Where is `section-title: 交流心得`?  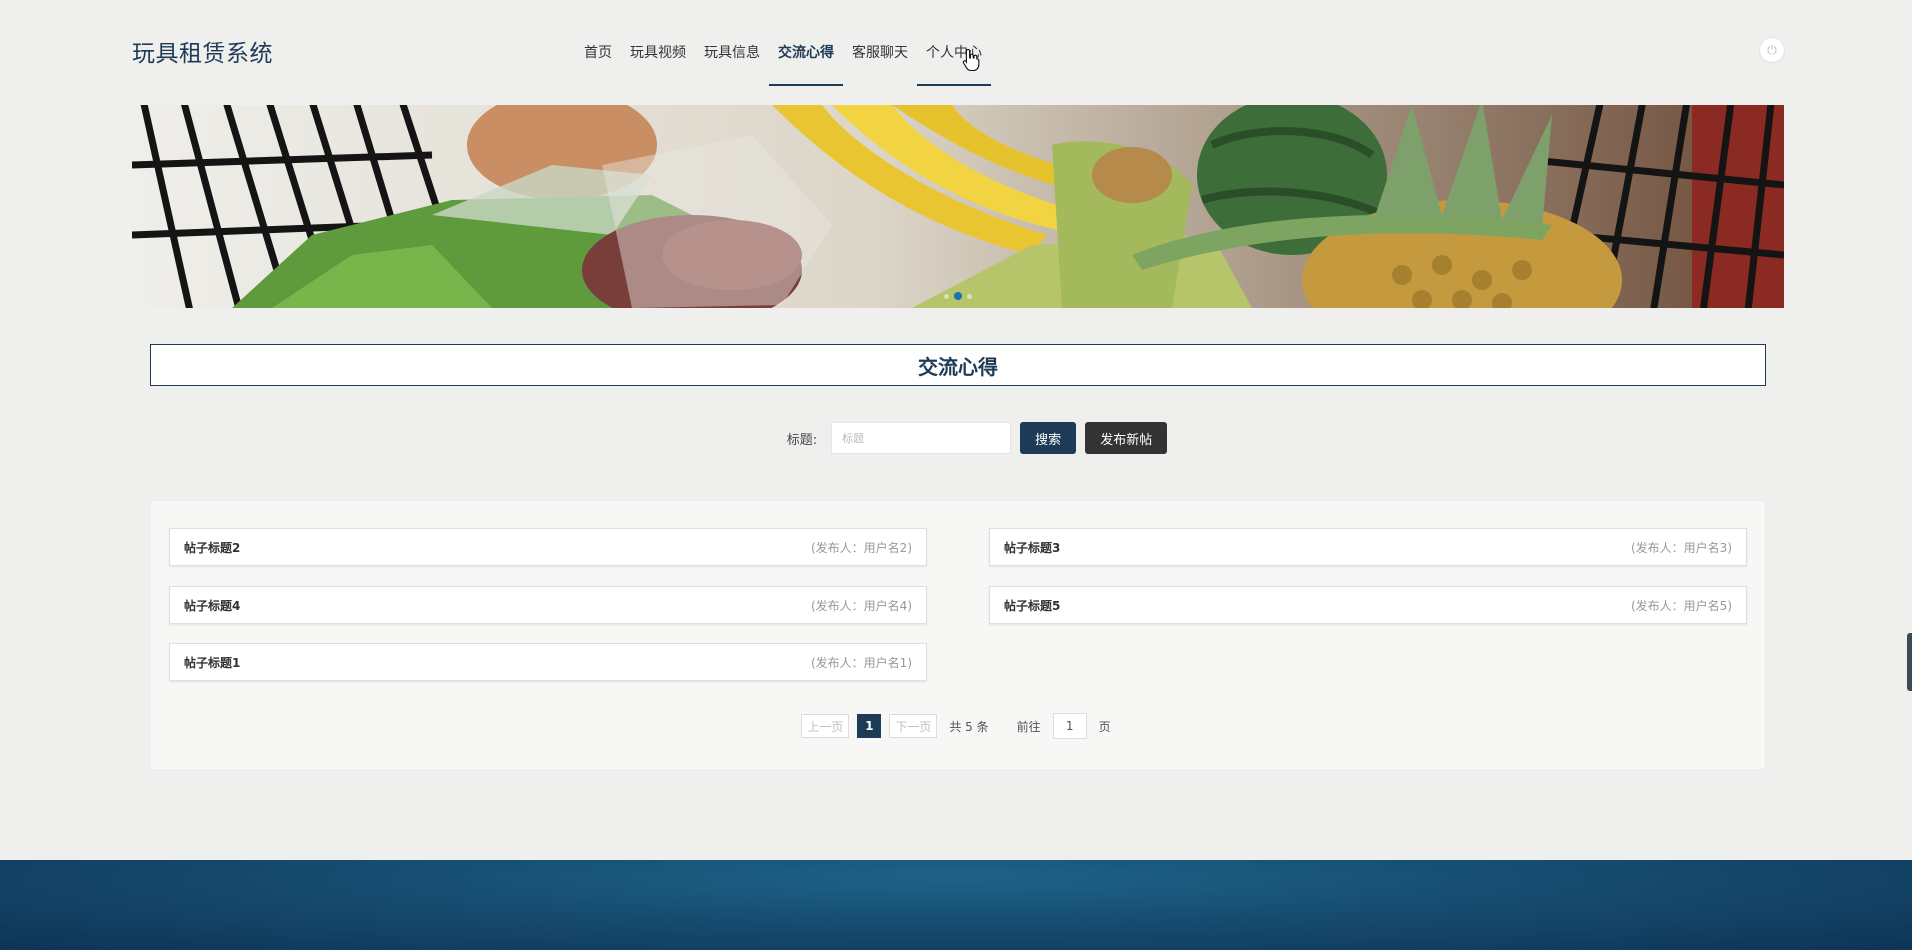
section-title: 交流心得 is located at coordinates (958, 365).